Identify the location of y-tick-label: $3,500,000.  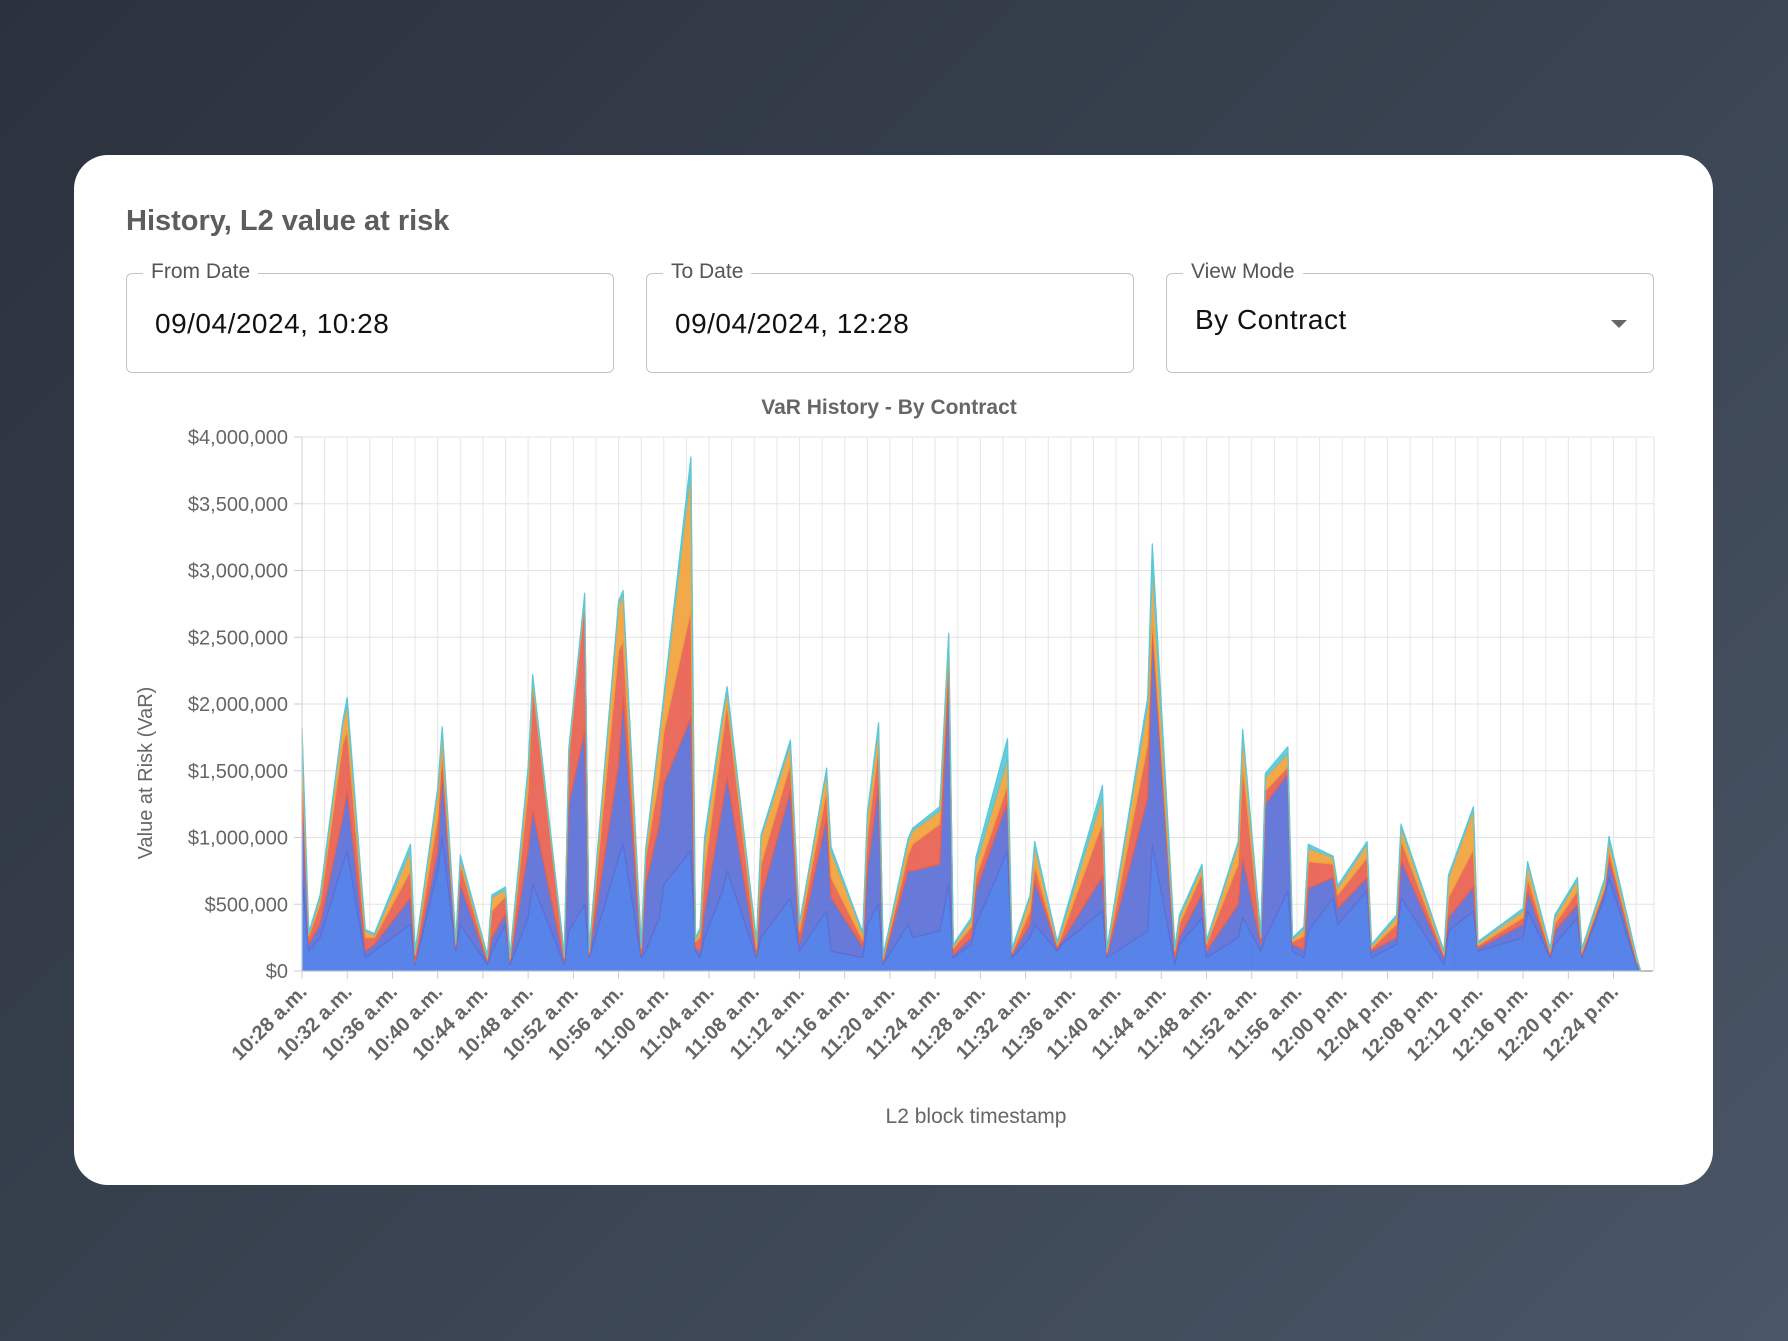
(238, 505).